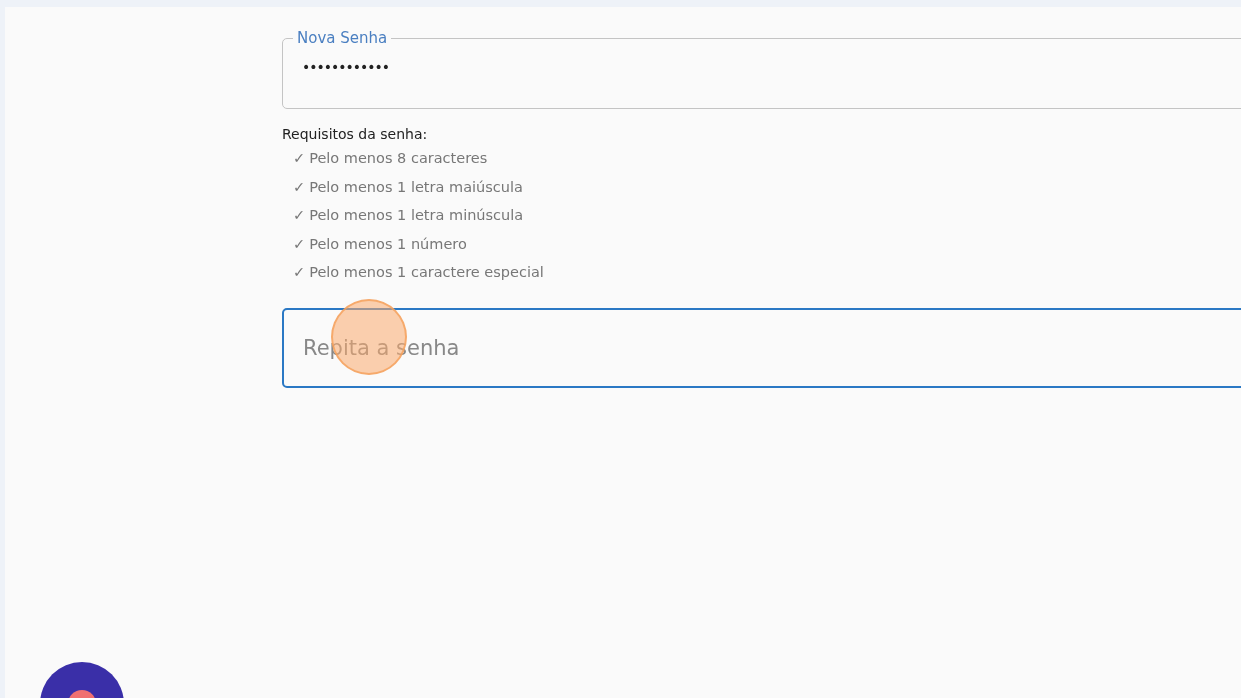 Image resolution: width=1241 pixels, height=698 pixels. I want to click on requirement-text: Pelo menos 8 caracteres, so click(398, 158).